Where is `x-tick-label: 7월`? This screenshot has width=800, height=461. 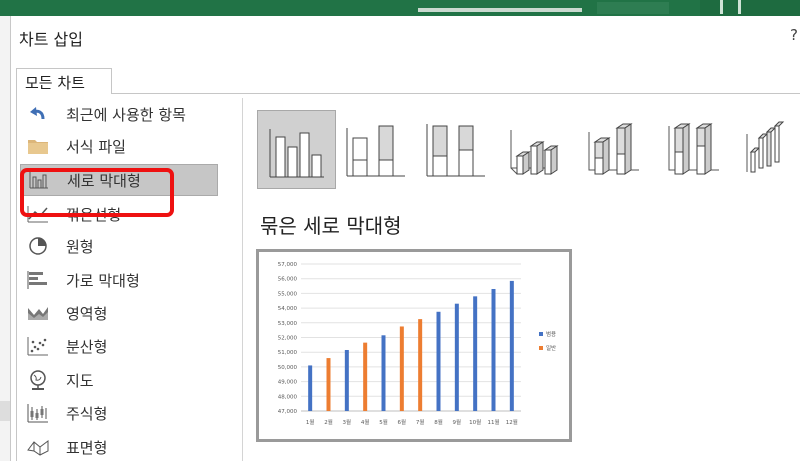
x-tick-label: 7월 is located at coordinates (420, 422).